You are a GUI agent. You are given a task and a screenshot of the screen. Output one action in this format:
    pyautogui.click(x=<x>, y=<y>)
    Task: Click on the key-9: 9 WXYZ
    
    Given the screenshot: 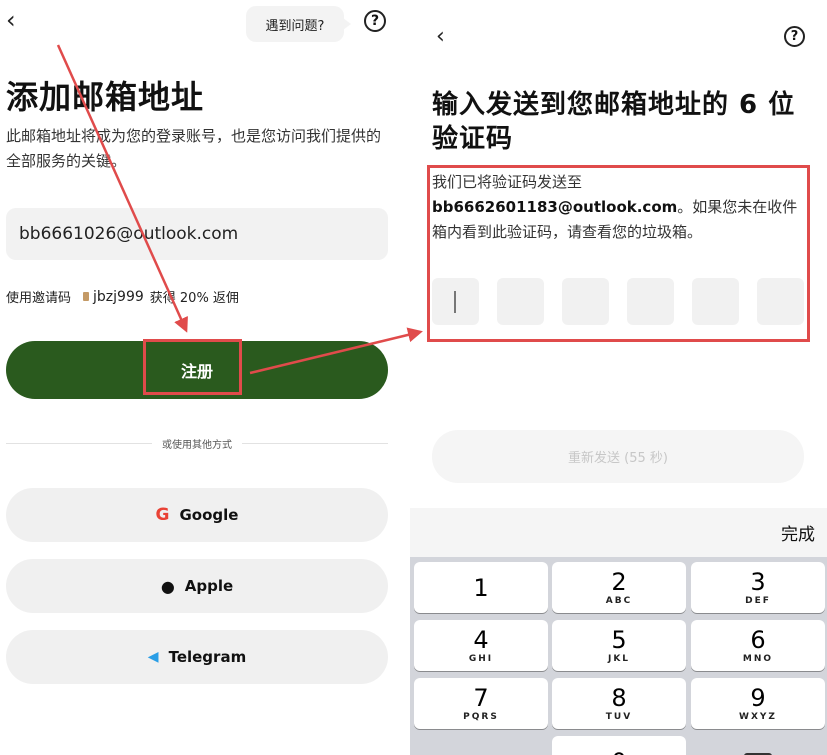 What is the action you would take?
    pyautogui.click(x=758, y=703)
    